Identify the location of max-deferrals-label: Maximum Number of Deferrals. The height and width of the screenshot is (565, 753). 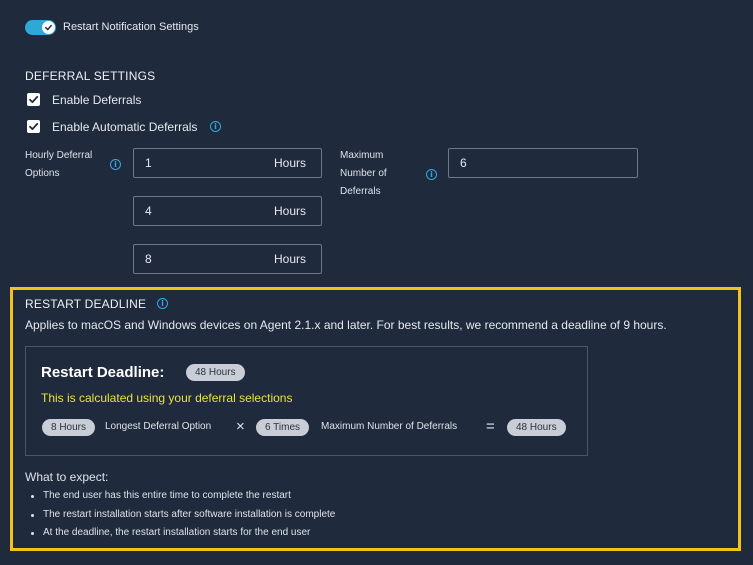
(363, 174).